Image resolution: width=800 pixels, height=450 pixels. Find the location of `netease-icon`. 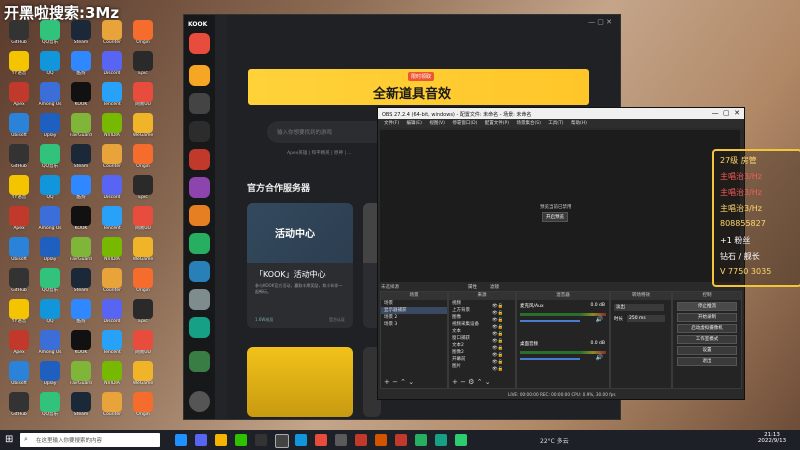

netease-icon is located at coordinates (321, 440).